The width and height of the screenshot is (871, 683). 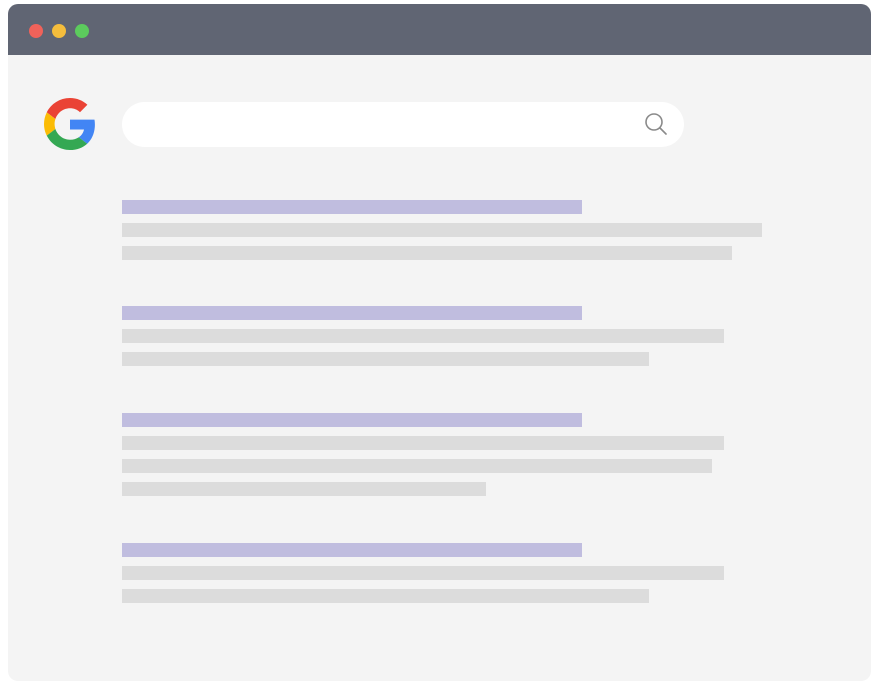 I want to click on title-bar, so click(x=439, y=29).